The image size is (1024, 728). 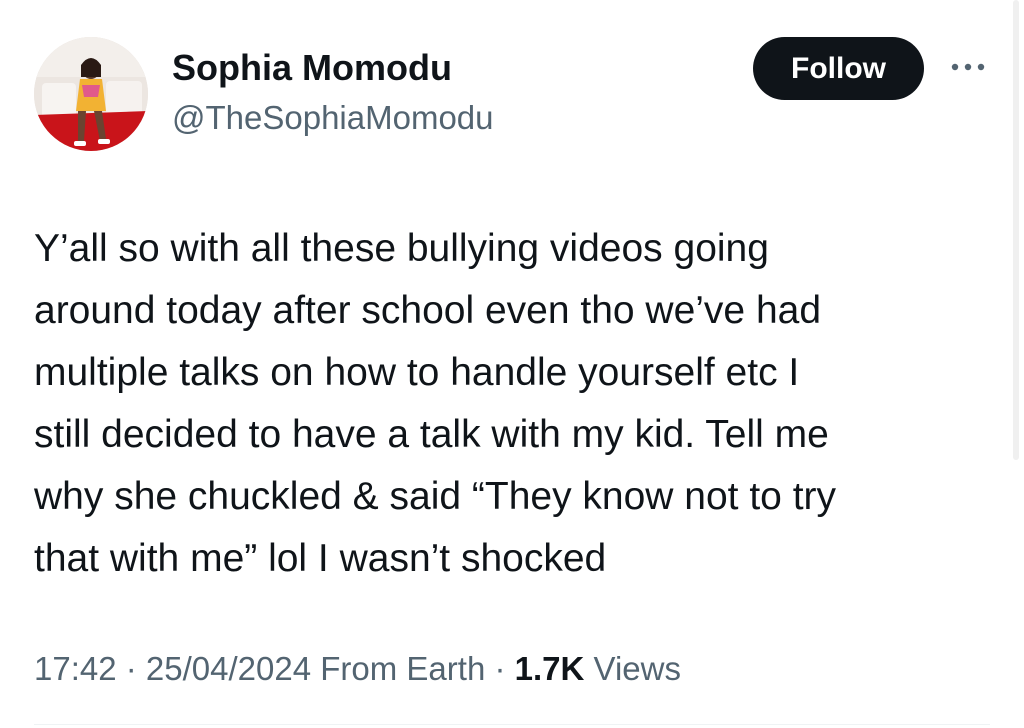 What do you see at coordinates (637, 668) in the screenshot?
I see `views-label: Views` at bounding box center [637, 668].